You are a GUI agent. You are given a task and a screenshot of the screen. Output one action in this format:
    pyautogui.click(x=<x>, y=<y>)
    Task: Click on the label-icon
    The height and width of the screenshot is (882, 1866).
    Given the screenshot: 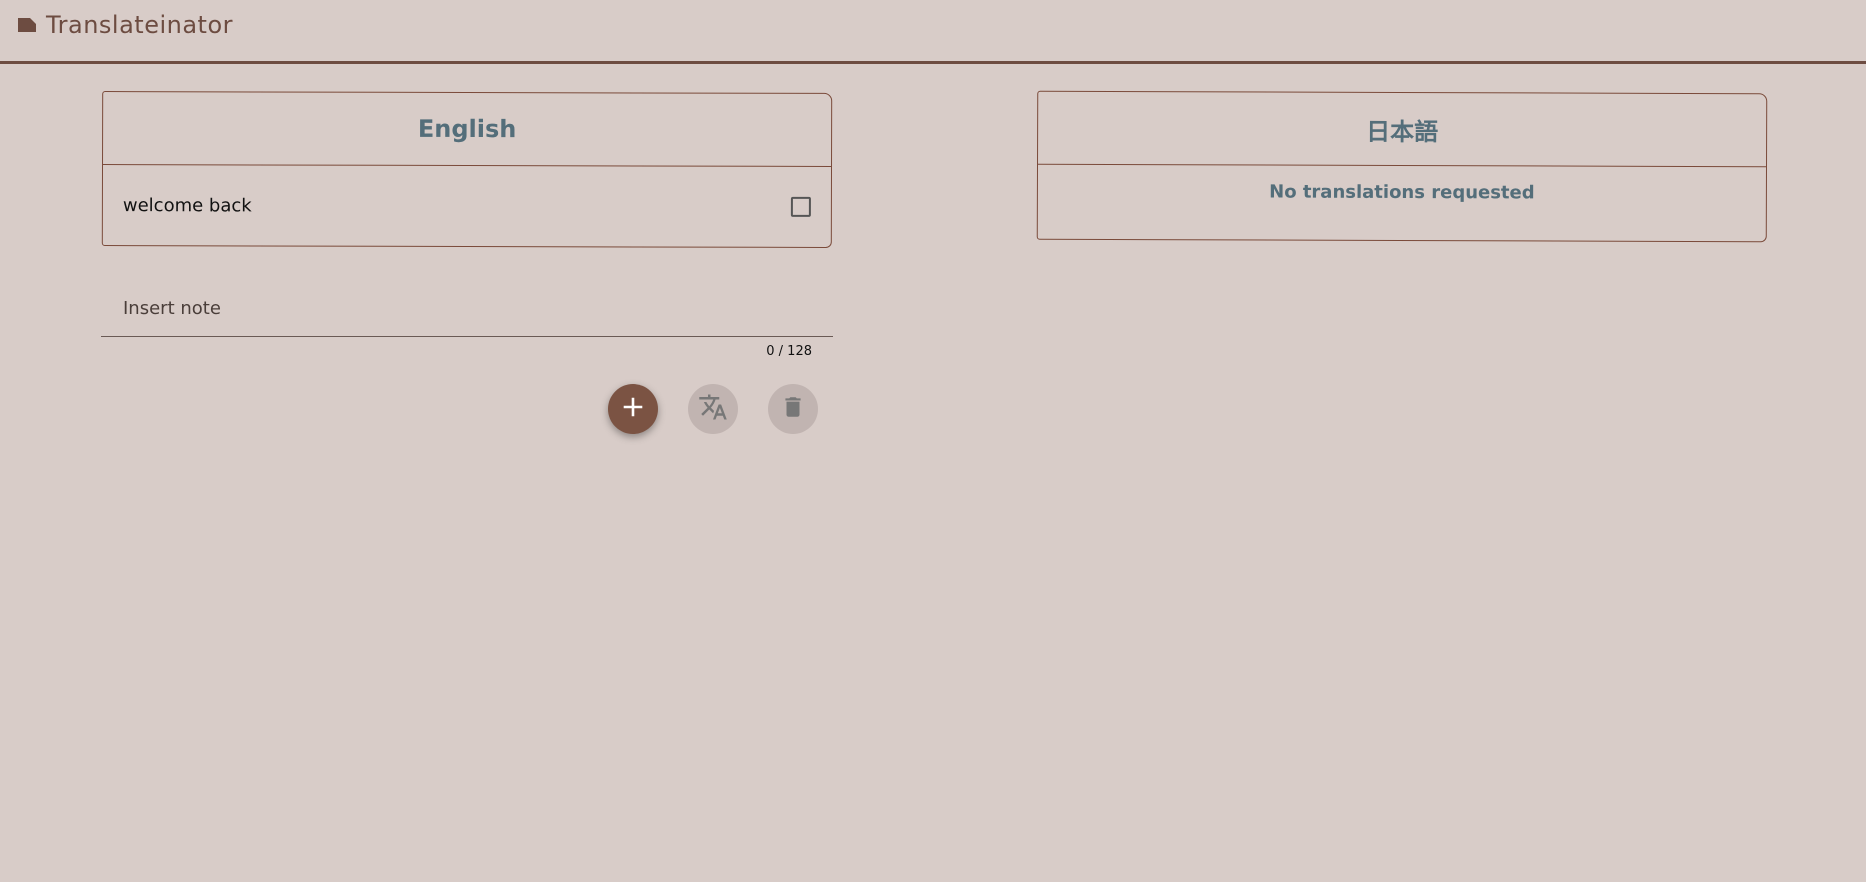 What is the action you would take?
    pyautogui.click(x=27, y=25)
    